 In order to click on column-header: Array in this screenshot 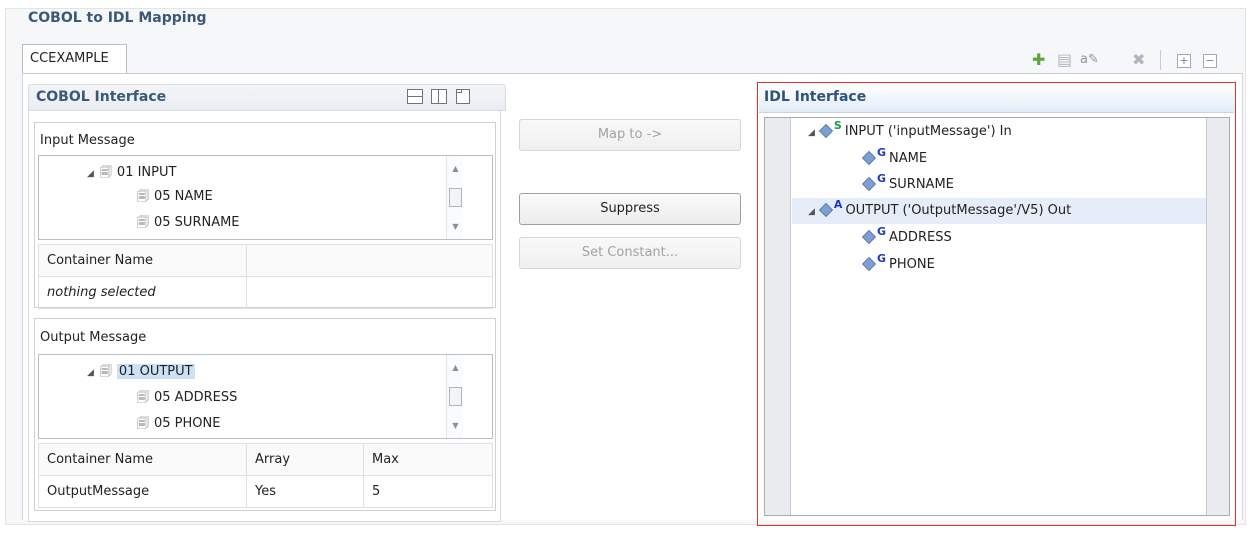, I will do `click(305, 459)`.